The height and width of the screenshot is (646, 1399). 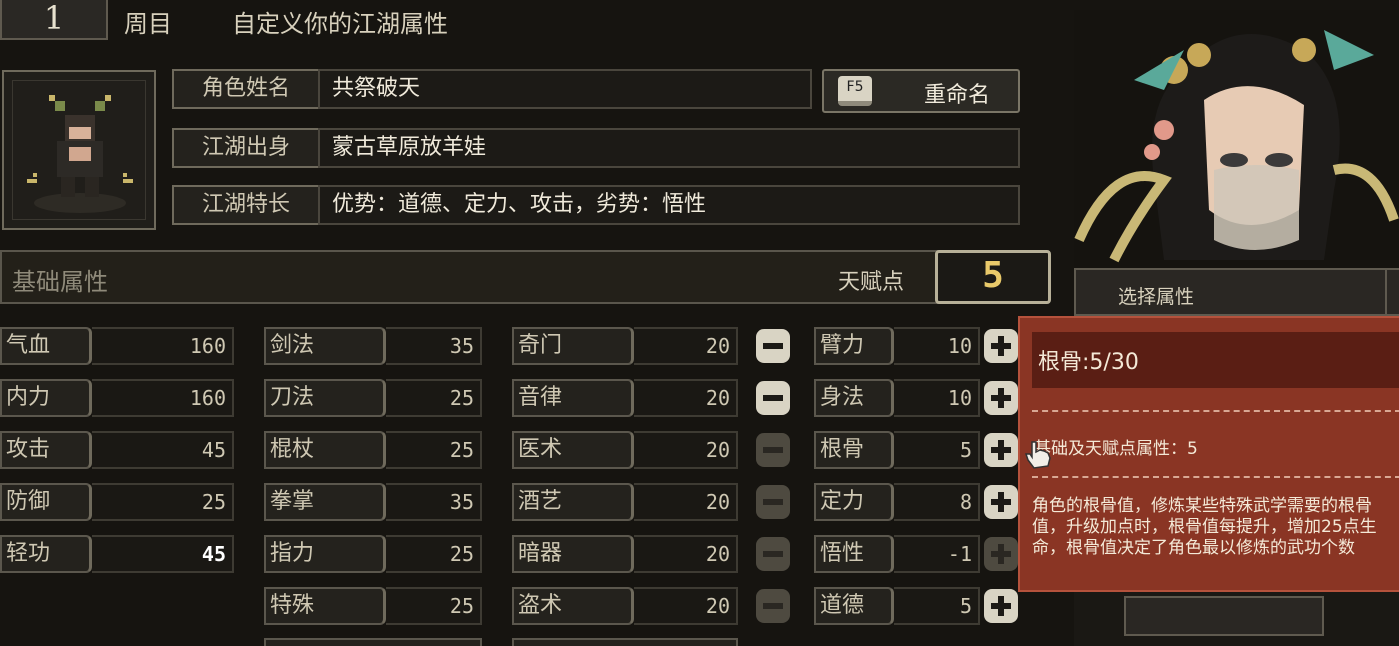 I want to click on cycle-number: 1, so click(x=54, y=20).